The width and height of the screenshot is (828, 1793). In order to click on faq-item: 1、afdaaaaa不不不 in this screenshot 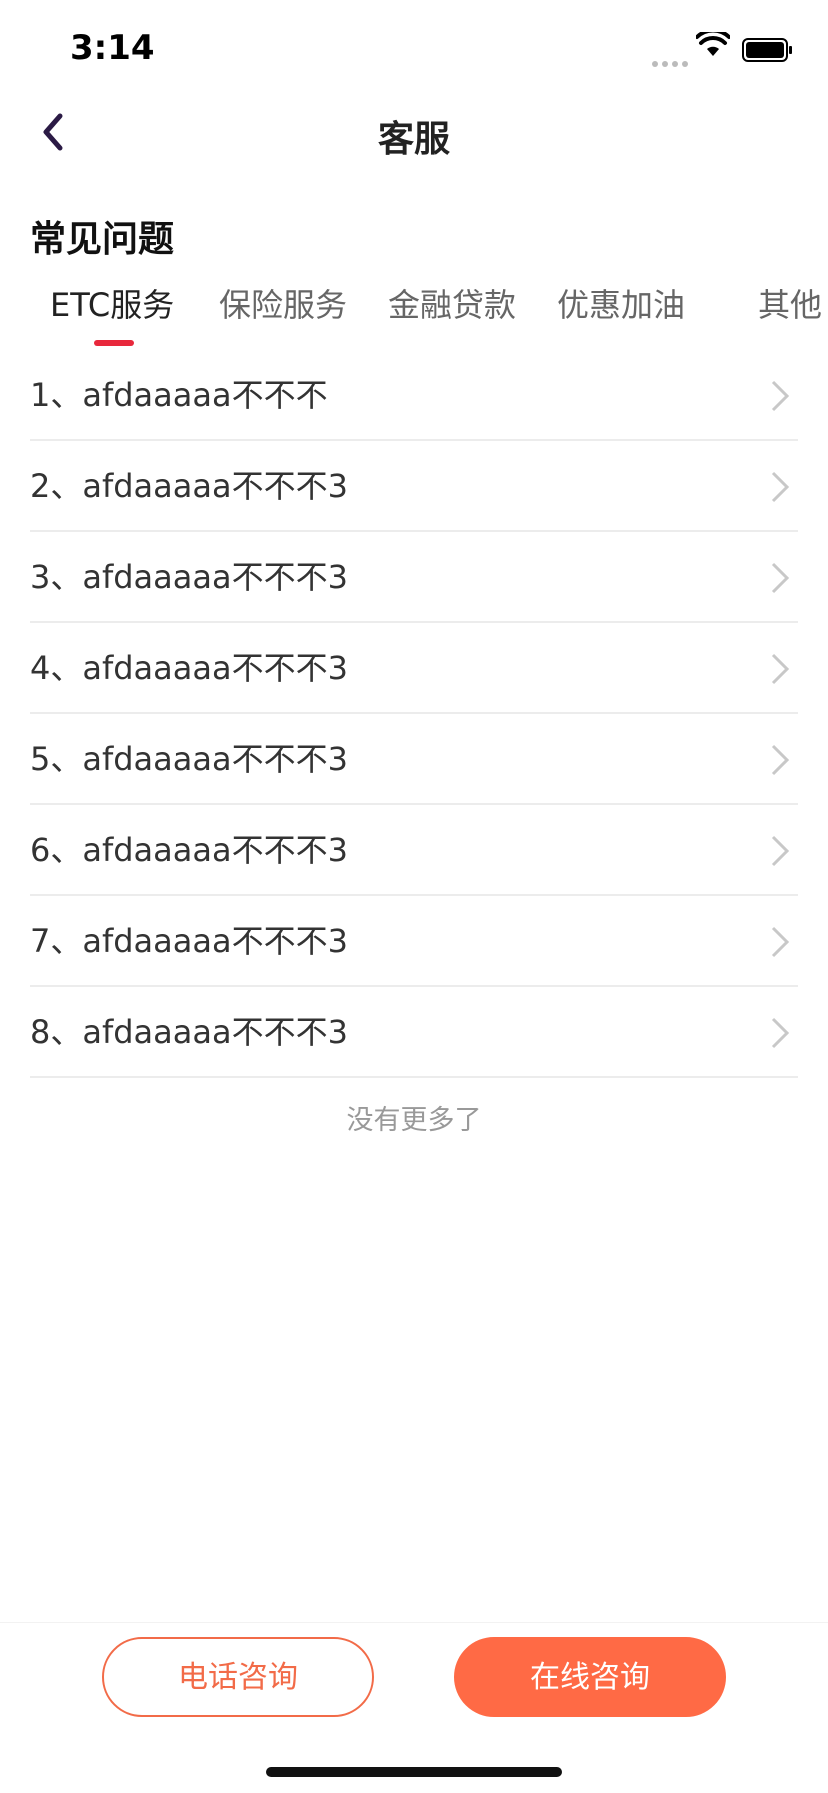, I will do `click(414, 395)`.